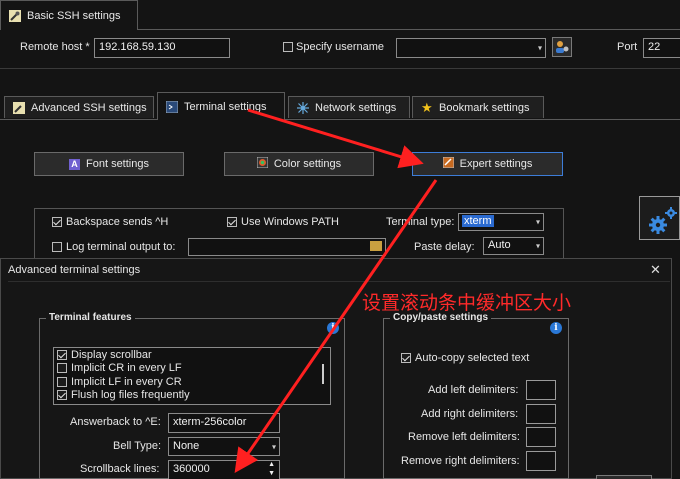 This screenshot has width=680, height=479. What do you see at coordinates (74, 270) in the screenshot?
I see `dialog-title: Advanced terminal settings` at bounding box center [74, 270].